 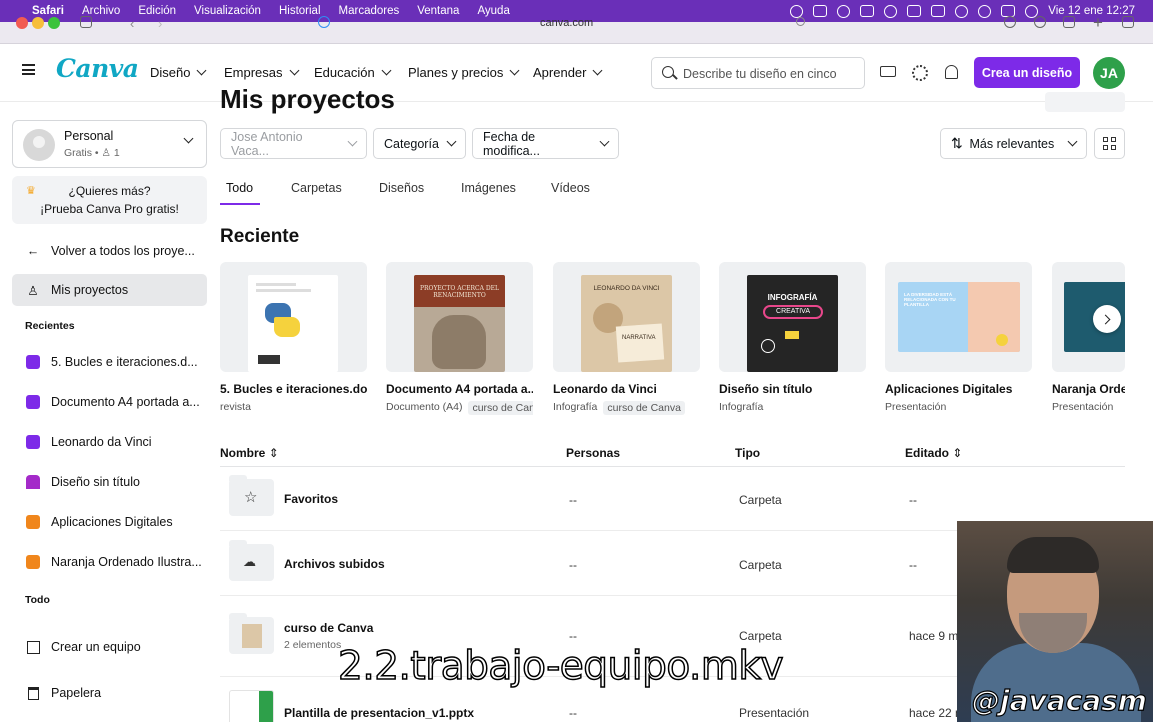 What do you see at coordinates (1083, 407) in the screenshot?
I see `card-type: Presentación` at bounding box center [1083, 407].